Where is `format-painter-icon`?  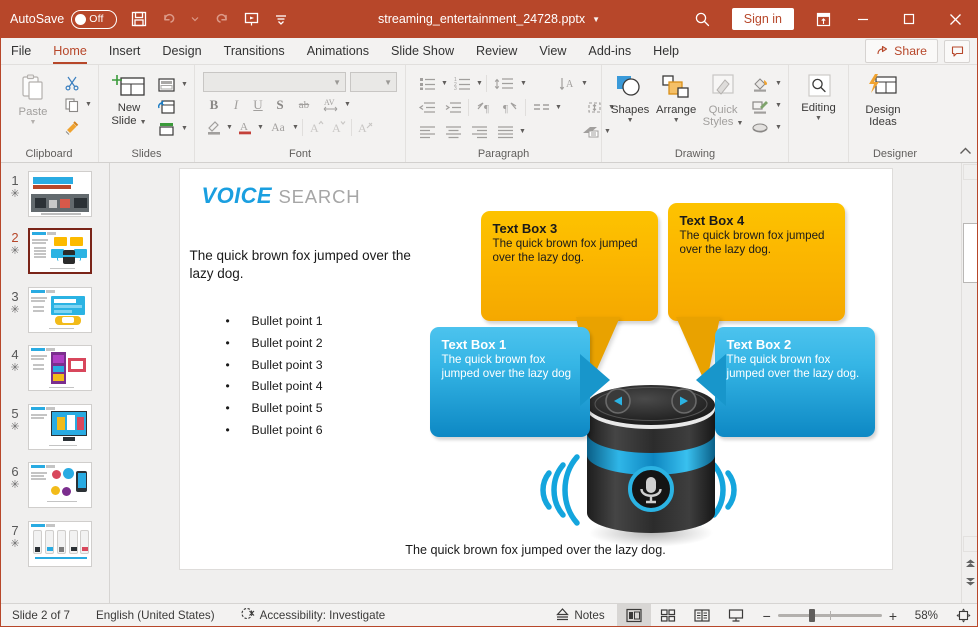
format-painter-icon is located at coordinates (72, 126).